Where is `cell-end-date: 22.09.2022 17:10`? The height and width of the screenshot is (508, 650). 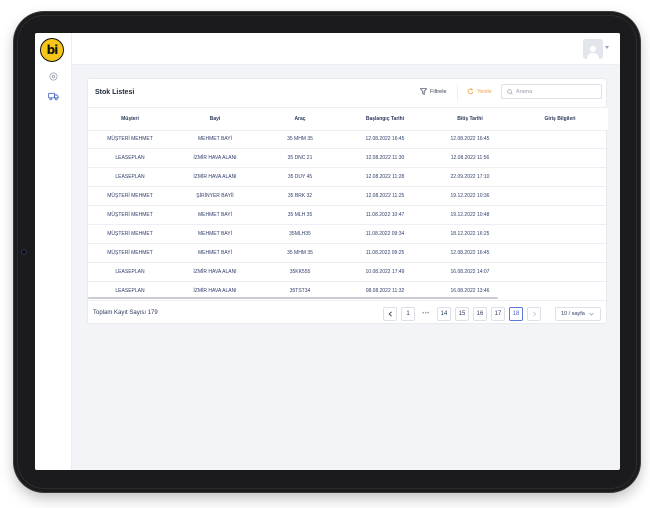 cell-end-date: 22.09.2022 17:10 is located at coordinates (470, 177).